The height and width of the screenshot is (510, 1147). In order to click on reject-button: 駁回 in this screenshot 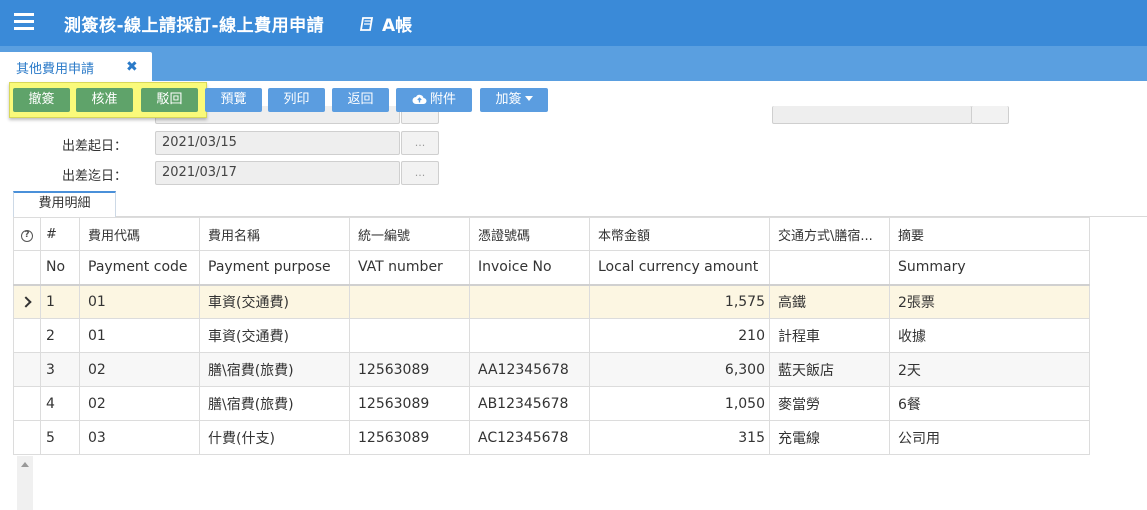, I will do `click(169, 100)`.